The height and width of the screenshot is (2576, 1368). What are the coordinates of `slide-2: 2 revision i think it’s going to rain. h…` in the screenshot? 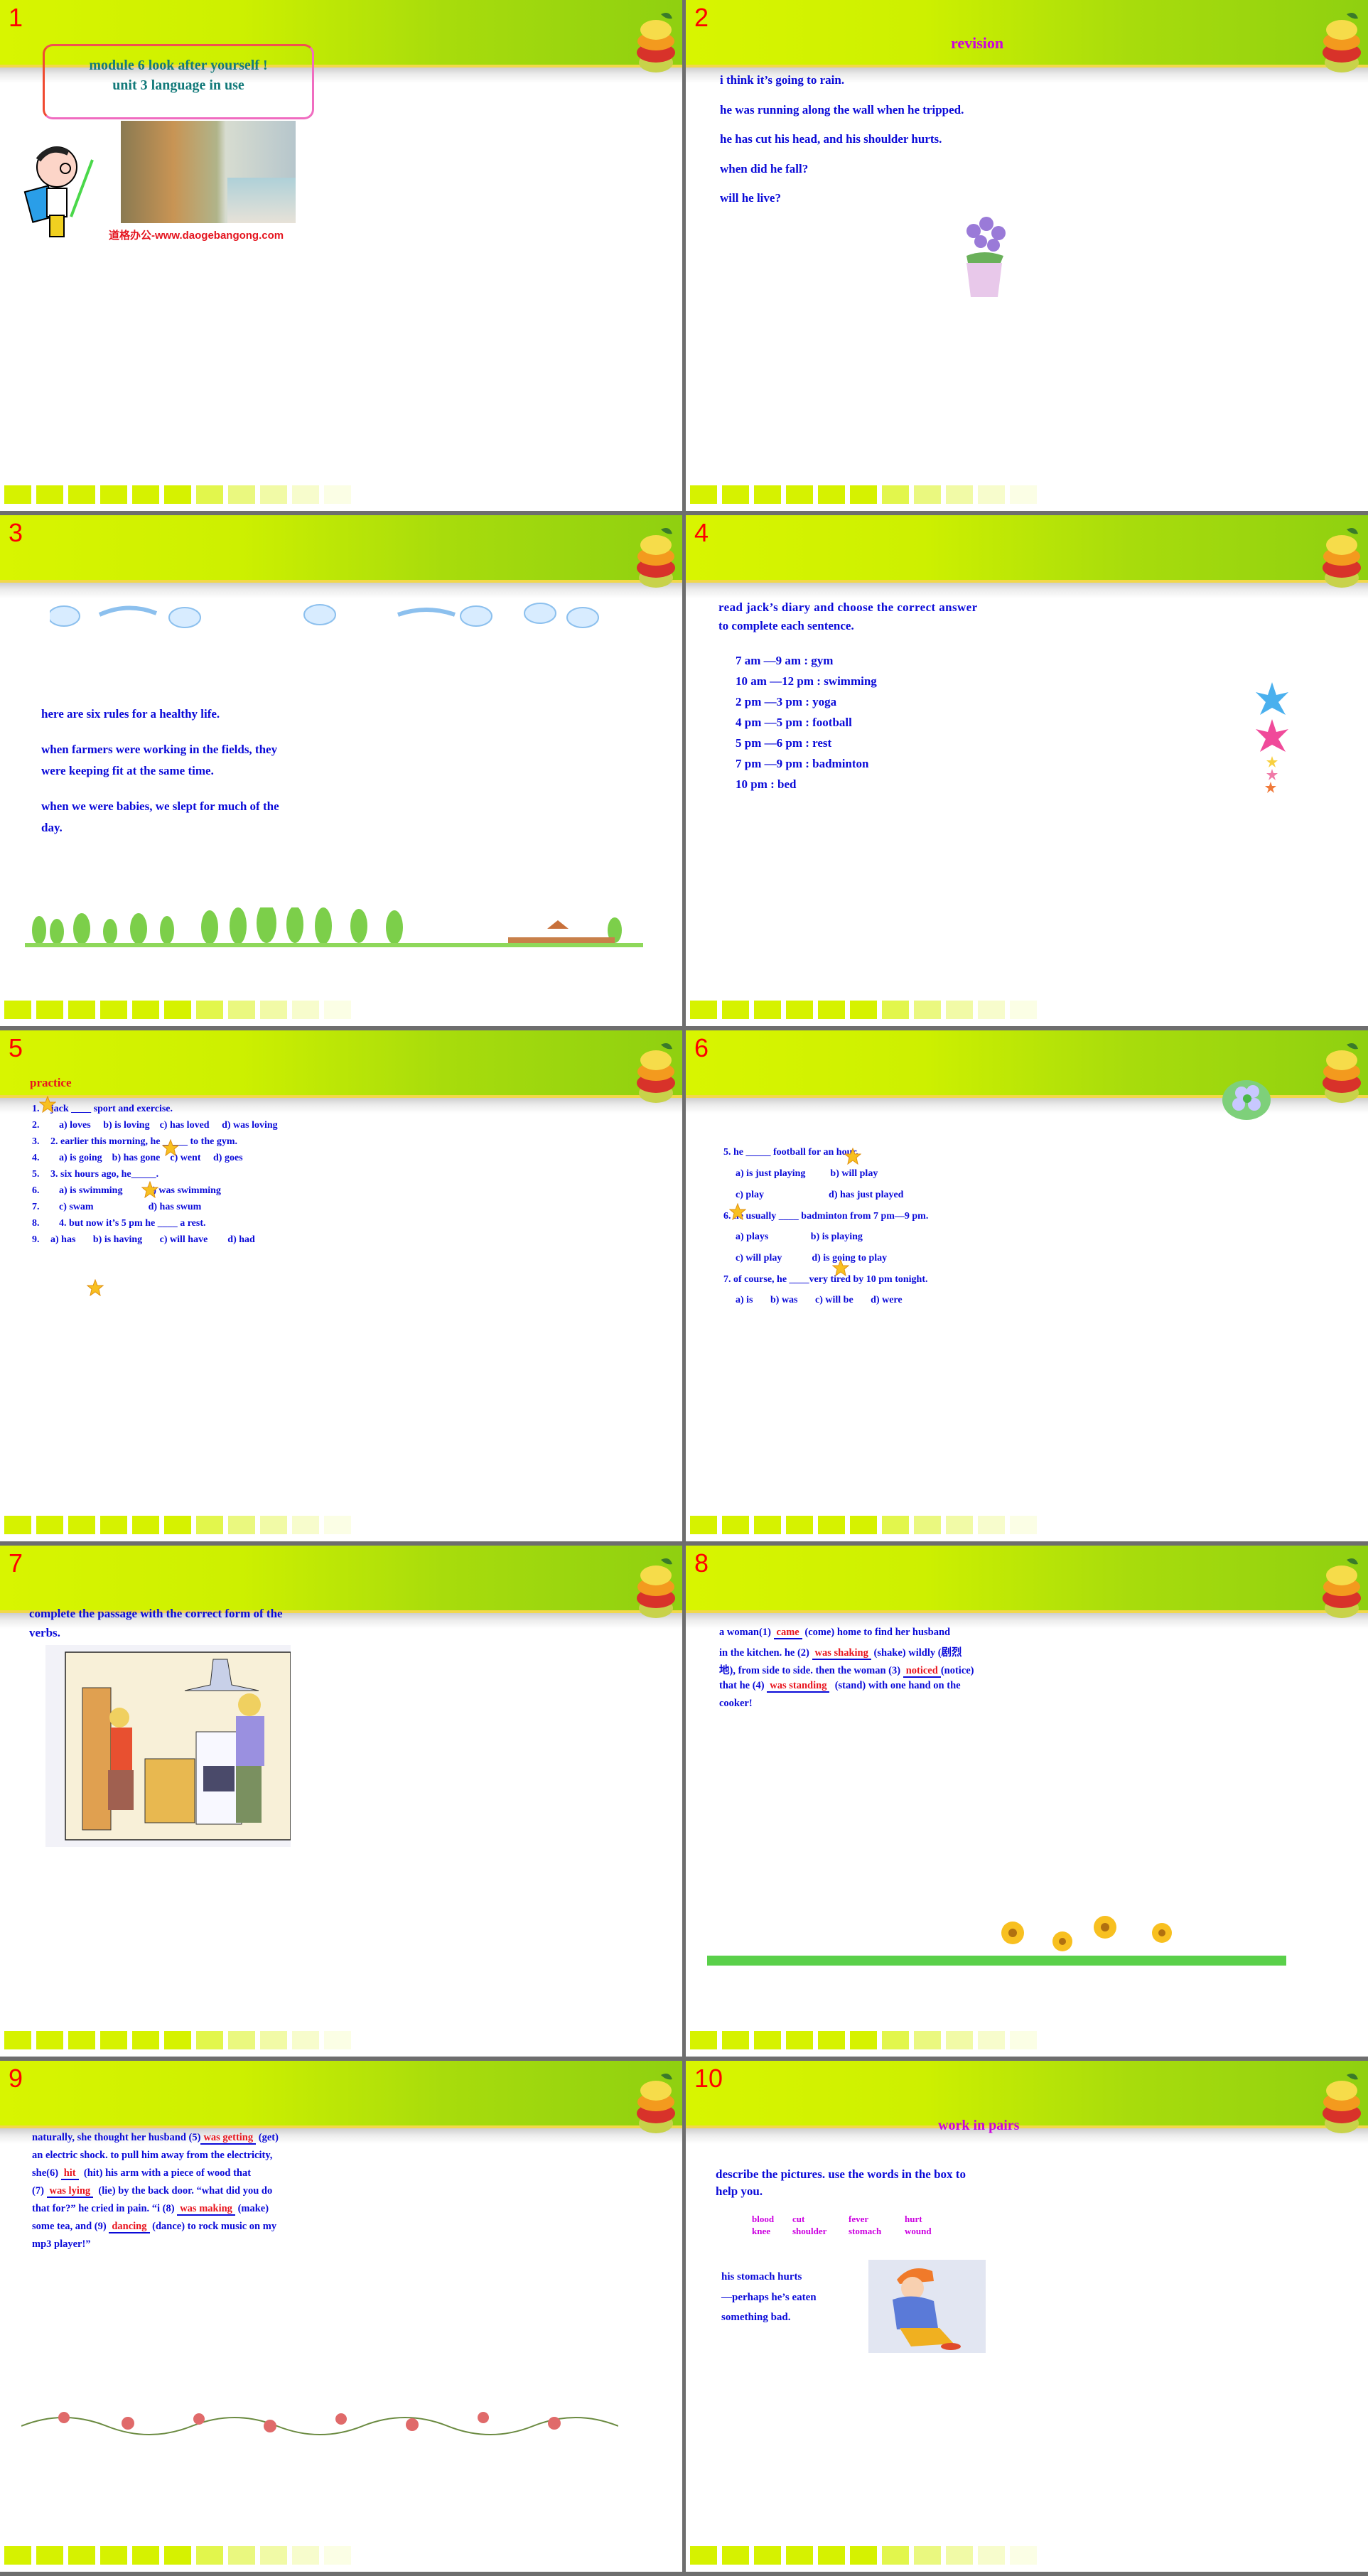 It's located at (1027, 256).